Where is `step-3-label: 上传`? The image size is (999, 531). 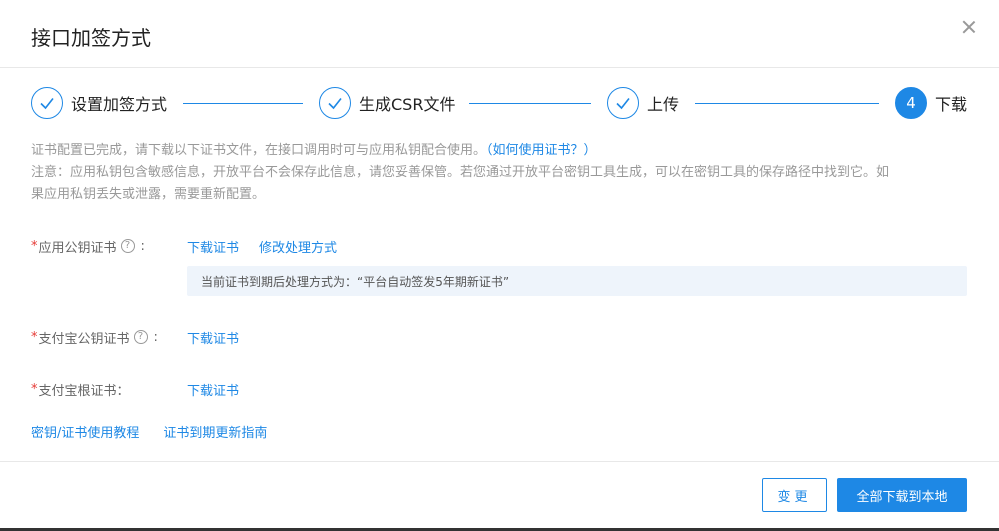 step-3-label: 上传 is located at coordinates (663, 104).